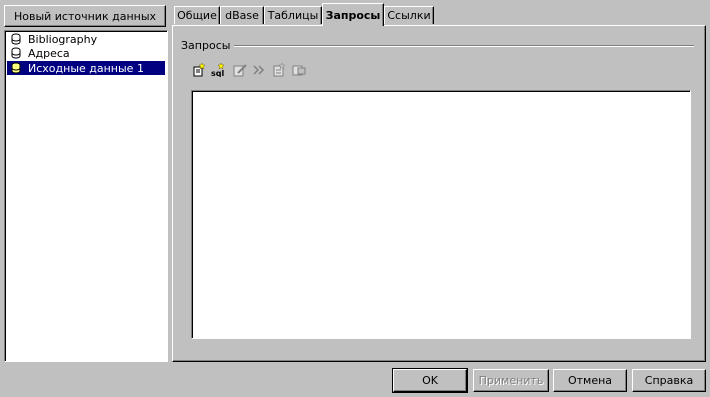 The image size is (710, 397). What do you see at coordinates (197, 15) in the screenshot?
I see `tab-general: Общие` at bounding box center [197, 15].